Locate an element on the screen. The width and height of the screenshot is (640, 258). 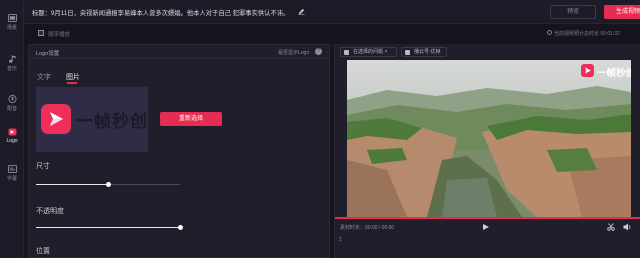
logo-icon is located at coordinates (12, 132).